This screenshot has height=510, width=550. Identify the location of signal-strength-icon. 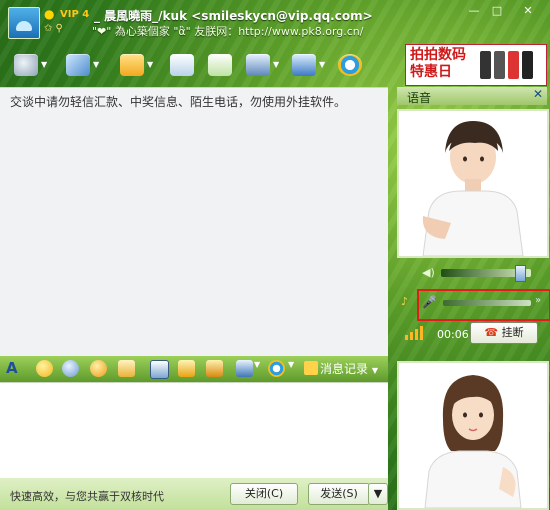
(417, 332).